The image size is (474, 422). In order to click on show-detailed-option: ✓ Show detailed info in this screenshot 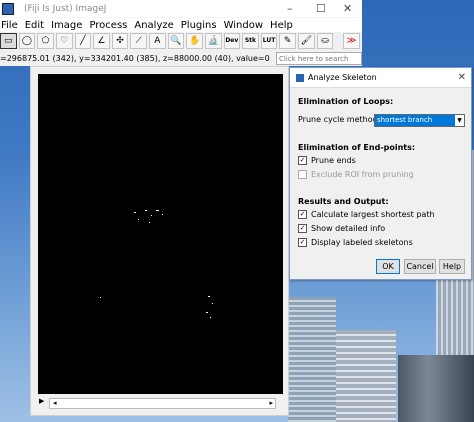, I will do `click(341, 228)`.